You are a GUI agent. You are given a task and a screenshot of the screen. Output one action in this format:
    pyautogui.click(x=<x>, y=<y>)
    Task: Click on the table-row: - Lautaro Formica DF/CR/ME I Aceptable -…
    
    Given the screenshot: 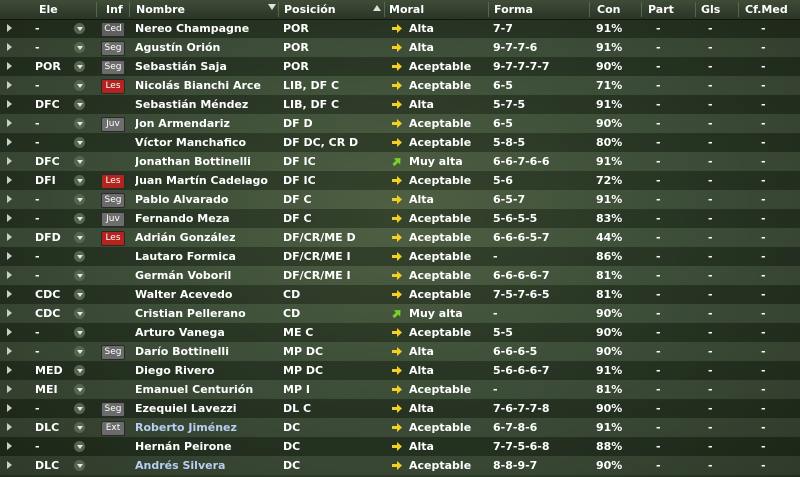 What is the action you would take?
    pyautogui.click(x=400, y=256)
    